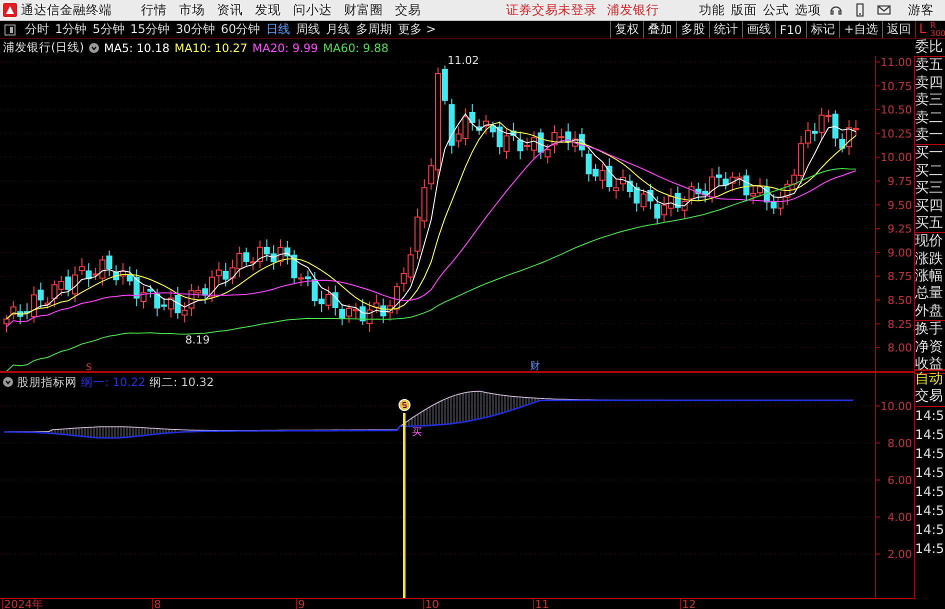  I want to click on coin-icon, so click(404, 404).